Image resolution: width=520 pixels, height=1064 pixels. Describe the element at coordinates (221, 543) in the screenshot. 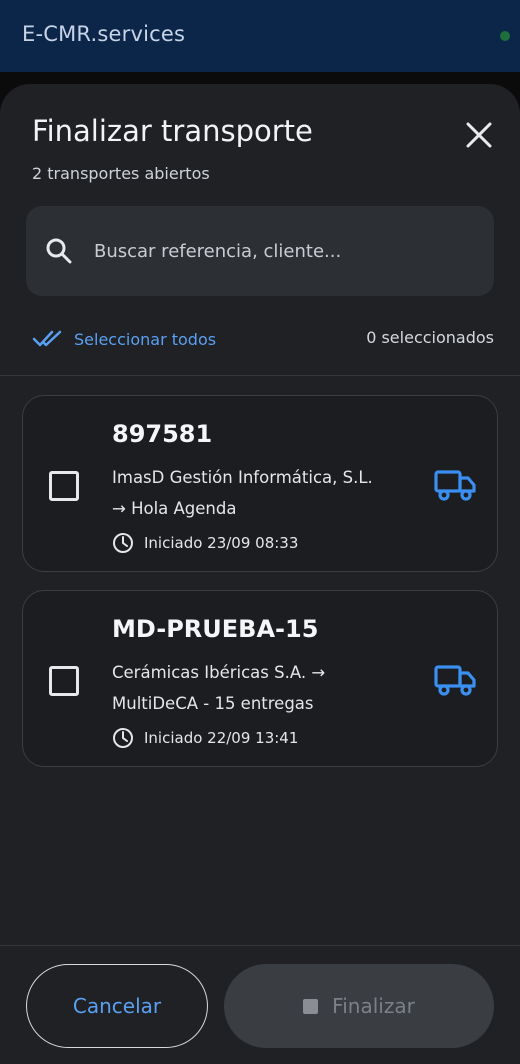

I see `started-label: Iniciado 23/09 08:33` at that location.